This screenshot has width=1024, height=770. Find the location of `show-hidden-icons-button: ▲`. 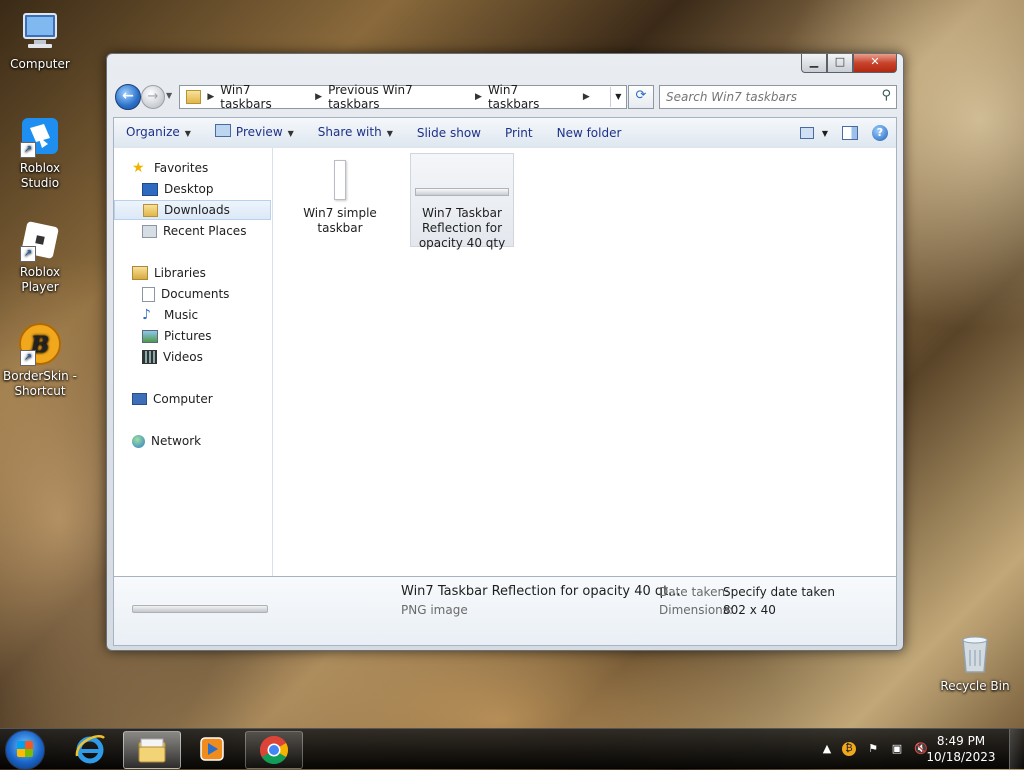

show-hidden-icons-button: ▲ is located at coordinates (827, 749).